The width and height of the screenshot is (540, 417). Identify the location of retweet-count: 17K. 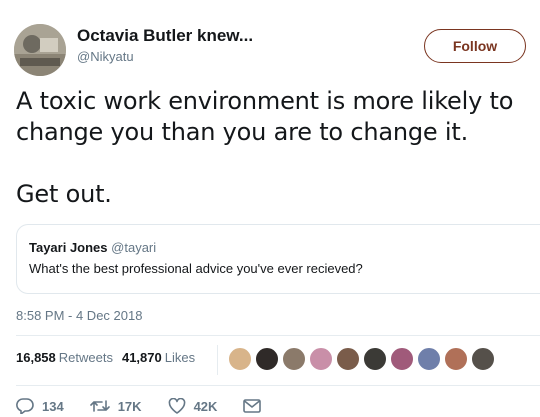
(129, 406).